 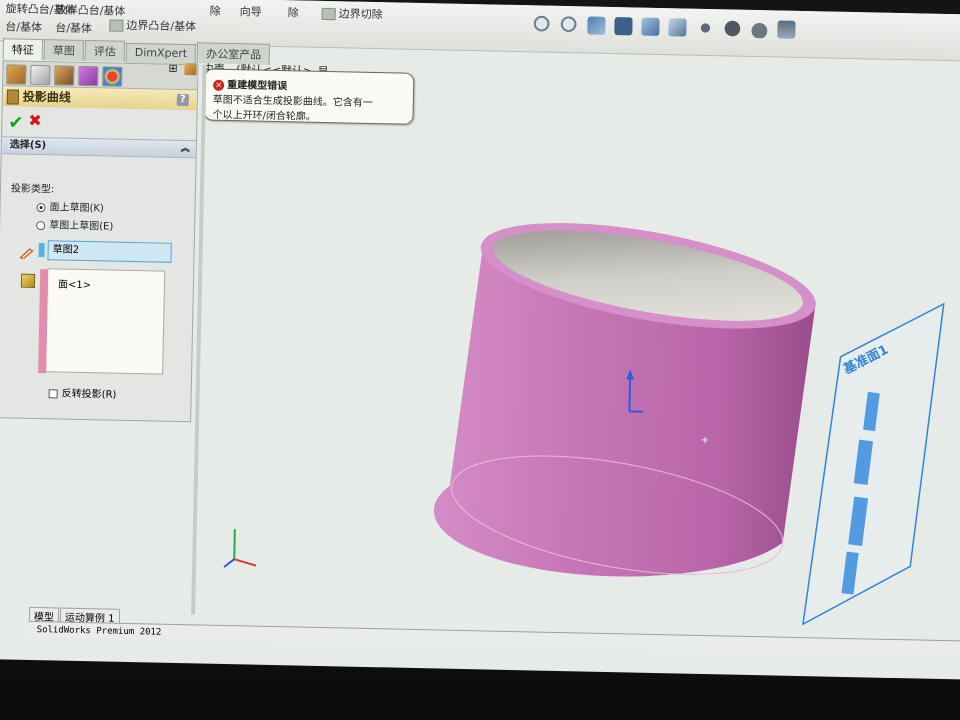 What do you see at coordinates (245, 562) in the screenshot?
I see `triad-x-axis` at bounding box center [245, 562].